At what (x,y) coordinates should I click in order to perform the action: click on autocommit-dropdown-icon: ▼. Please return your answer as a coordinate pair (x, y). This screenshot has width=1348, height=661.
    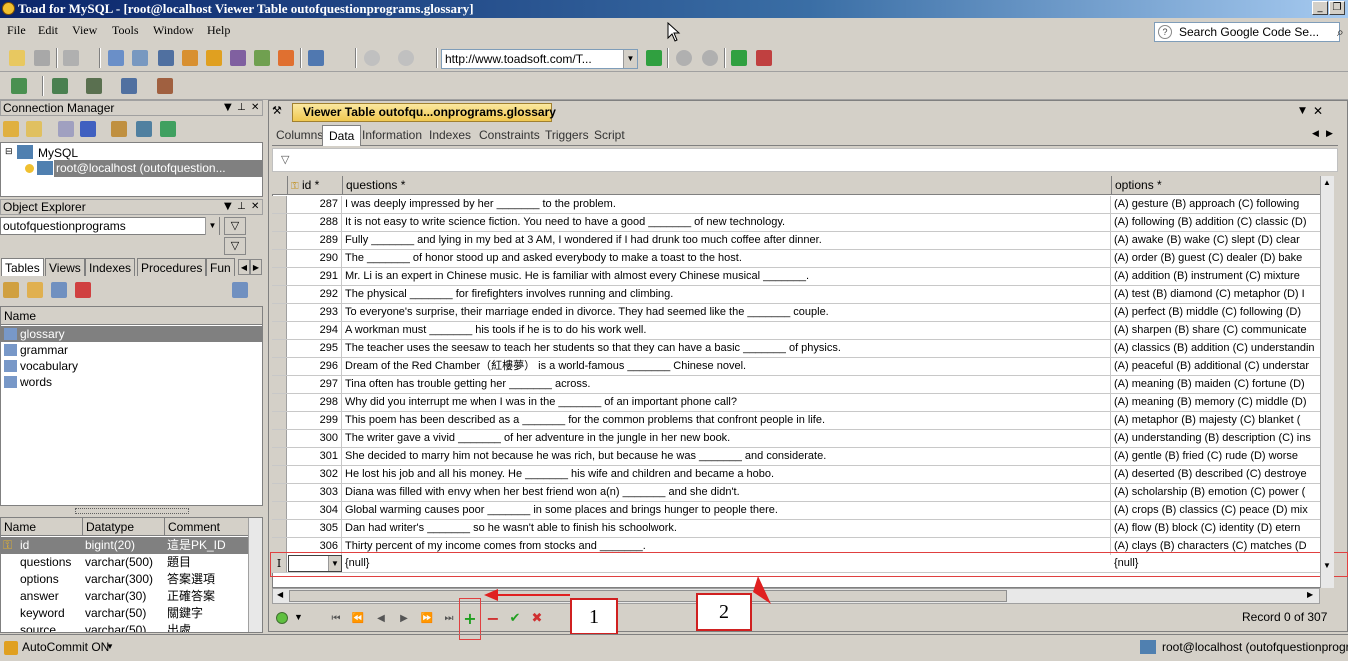
    Looking at the image, I should click on (110, 646).